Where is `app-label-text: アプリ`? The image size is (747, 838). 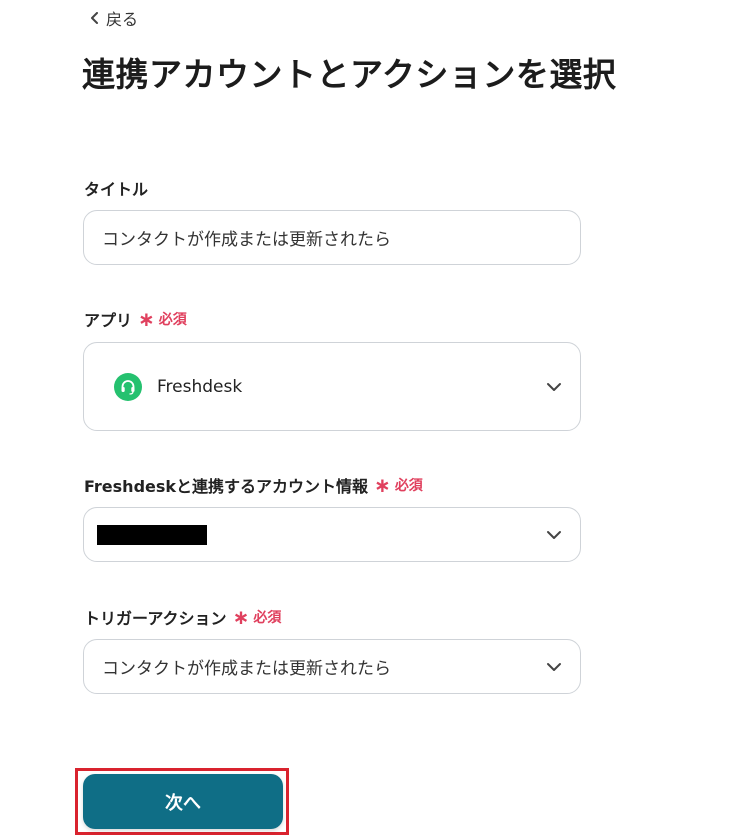 app-label-text: アプリ is located at coordinates (108, 320).